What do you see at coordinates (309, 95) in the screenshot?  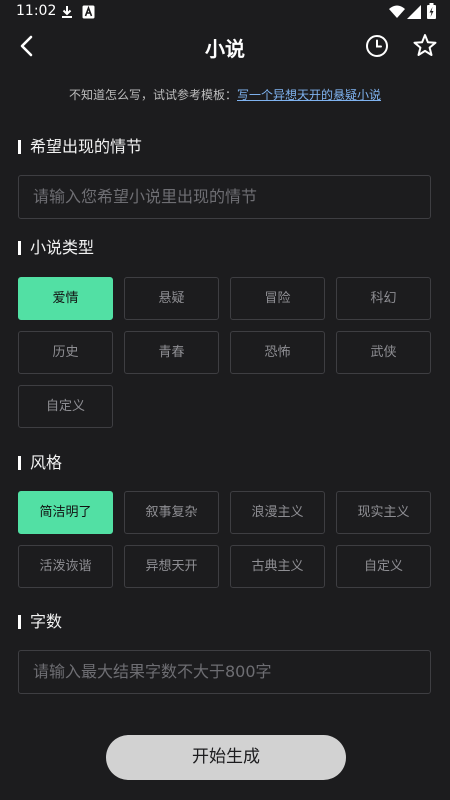 I see `template-link: 写一个异想天开的悬疑小说` at bounding box center [309, 95].